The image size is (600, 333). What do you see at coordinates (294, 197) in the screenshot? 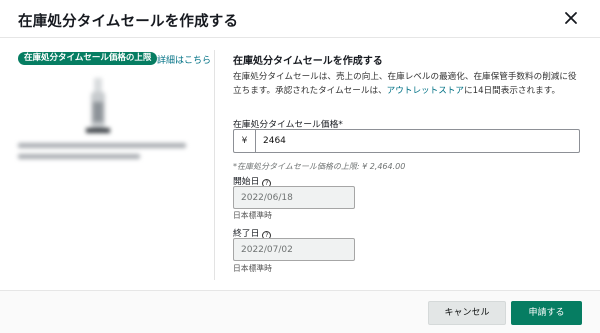
I see `start-date-input` at bounding box center [294, 197].